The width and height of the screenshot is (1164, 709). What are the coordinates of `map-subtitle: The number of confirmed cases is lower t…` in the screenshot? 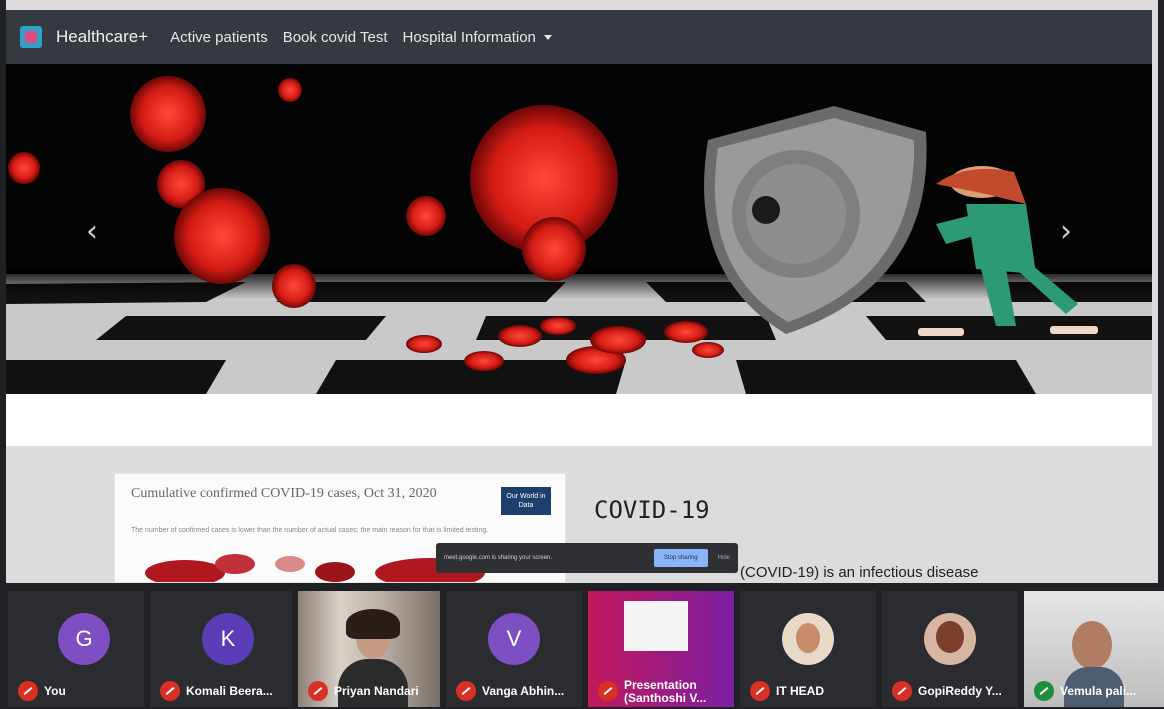 It's located at (310, 530).